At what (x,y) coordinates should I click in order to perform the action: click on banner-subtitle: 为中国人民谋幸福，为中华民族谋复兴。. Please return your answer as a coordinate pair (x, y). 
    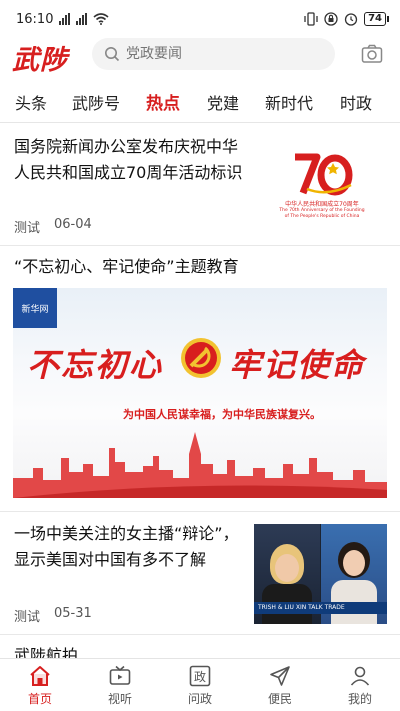
    Looking at the image, I should click on (222, 414).